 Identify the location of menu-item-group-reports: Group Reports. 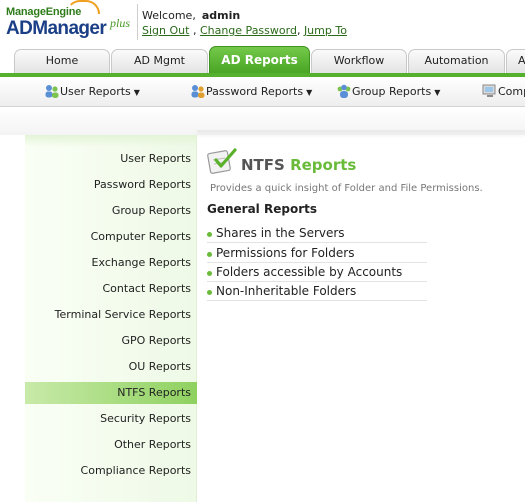
(108, 211).